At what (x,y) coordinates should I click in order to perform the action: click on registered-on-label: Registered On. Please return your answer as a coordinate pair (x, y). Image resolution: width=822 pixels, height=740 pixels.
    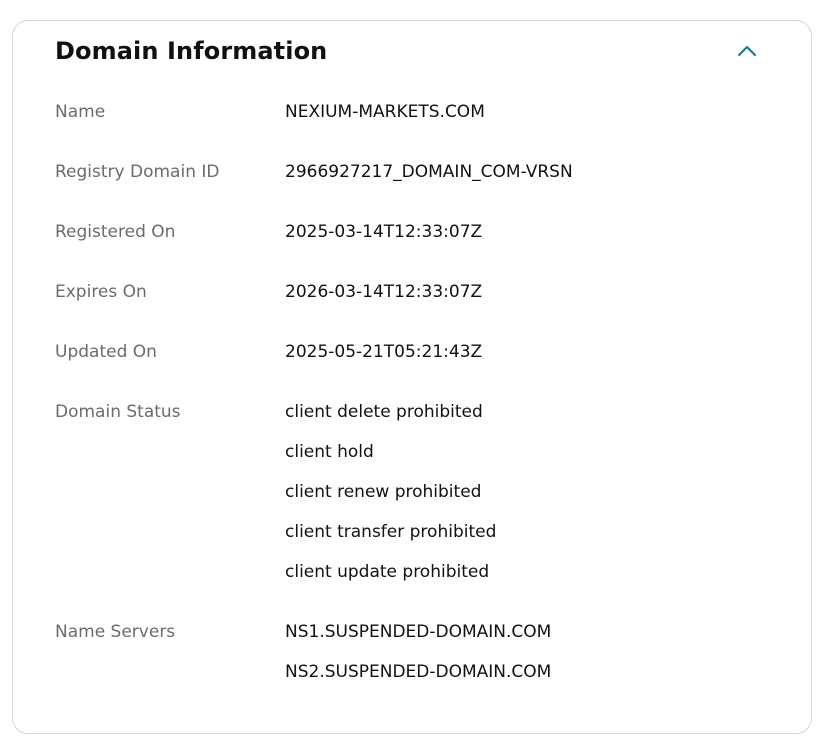
    Looking at the image, I should click on (115, 232).